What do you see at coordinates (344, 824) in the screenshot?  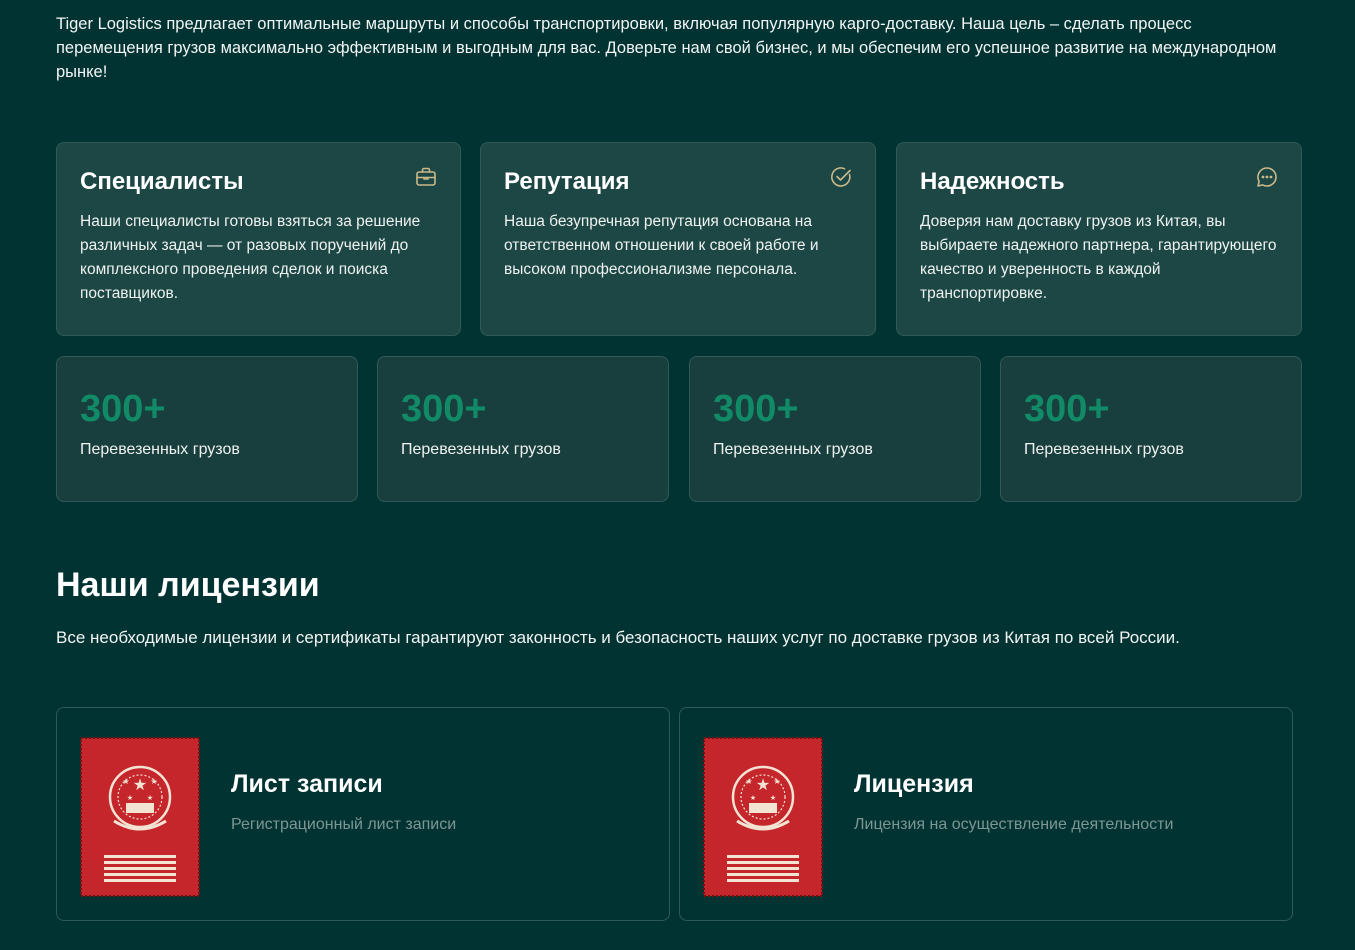 I see `license-subtitle: Регистрационный лист записи` at bounding box center [344, 824].